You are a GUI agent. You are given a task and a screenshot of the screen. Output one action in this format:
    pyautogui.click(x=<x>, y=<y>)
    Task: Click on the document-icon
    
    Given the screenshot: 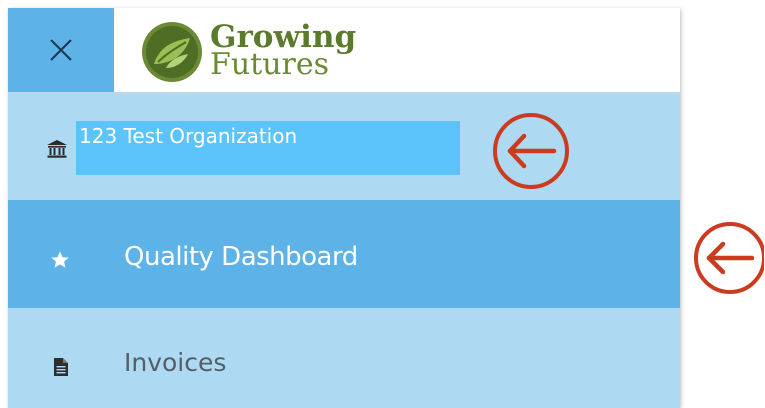 What is the action you would take?
    pyautogui.click(x=61, y=367)
    